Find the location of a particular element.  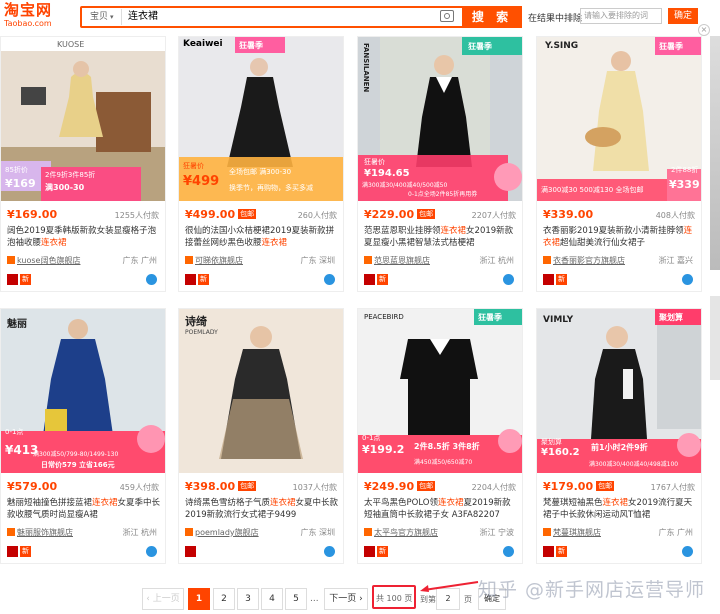

product-title: 很仙的法国小众桔梗裙2019夏装新款拼接蕾丝网纱黑色收腰连衣裙 is located at coordinates (262, 237).